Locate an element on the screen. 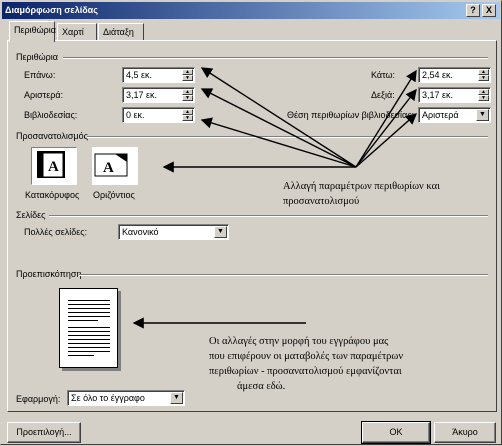 The image size is (502, 446). tab-layout: Διάταξη is located at coordinates (121, 31).